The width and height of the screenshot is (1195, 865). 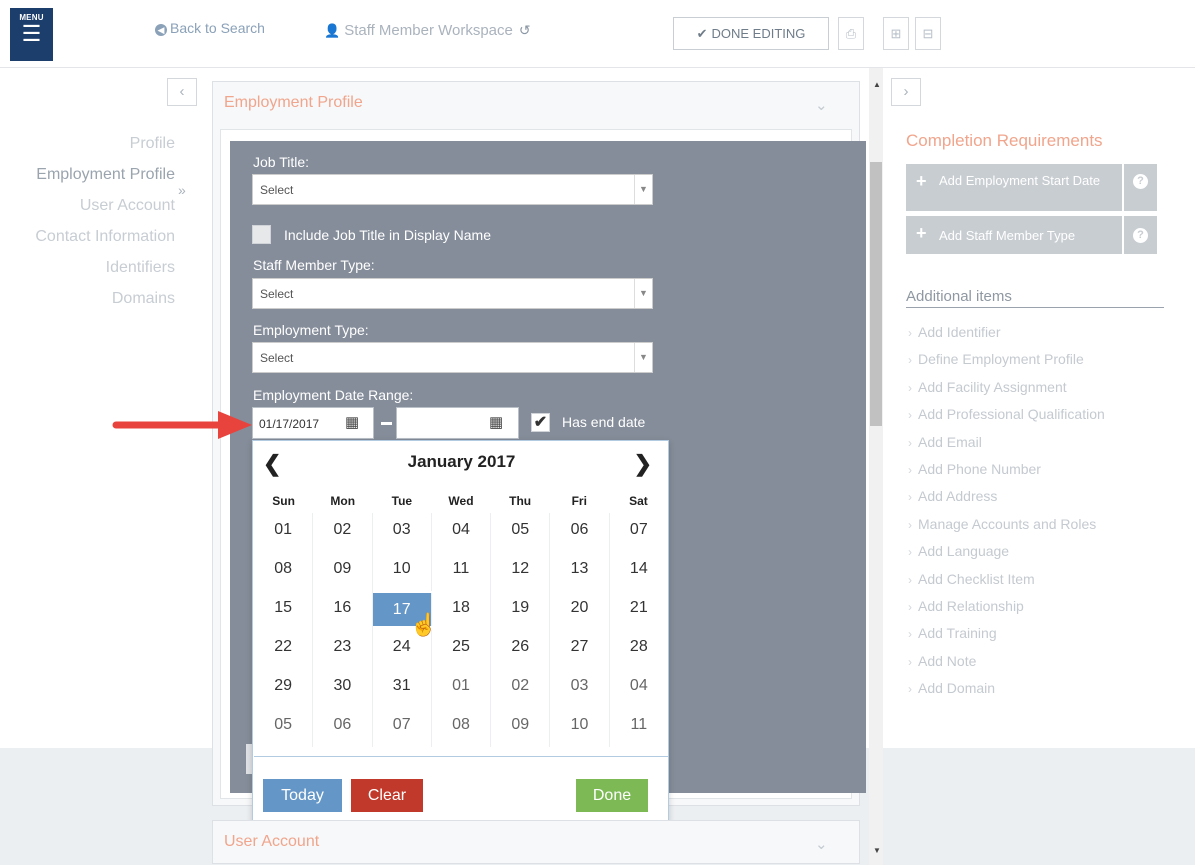 What do you see at coordinates (402, 688) in the screenshot?
I see `calendar-day: 31` at bounding box center [402, 688].